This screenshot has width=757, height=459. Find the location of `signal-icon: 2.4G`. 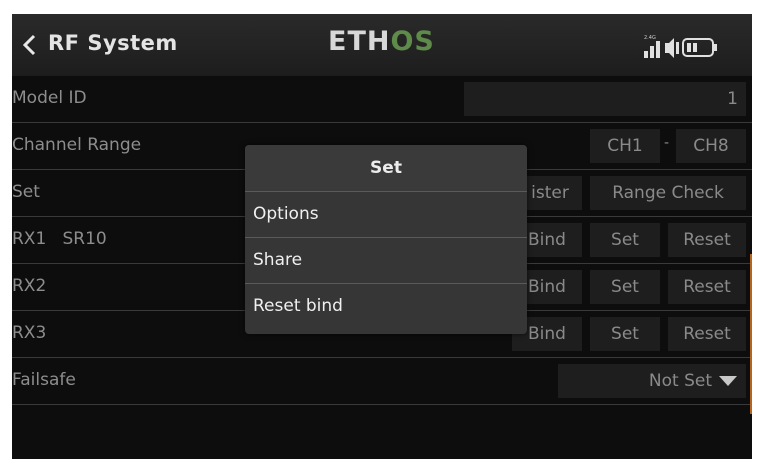

signal-icon: 2.4G is located at coordinates (652, 46).